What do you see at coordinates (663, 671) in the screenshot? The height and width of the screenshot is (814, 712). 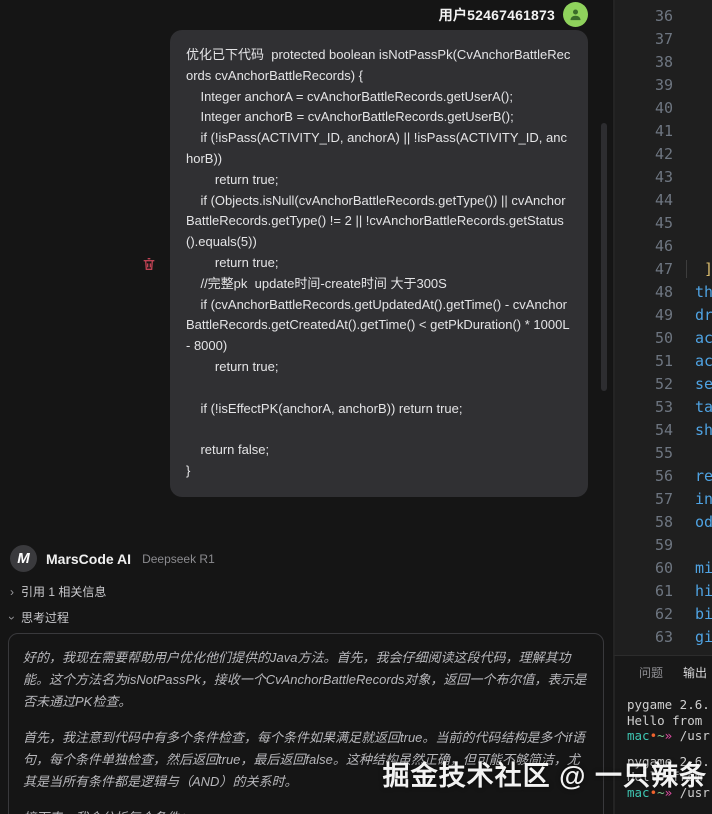 I see `panel-tabs: 问题 输出` at bounding box center [663, 671].